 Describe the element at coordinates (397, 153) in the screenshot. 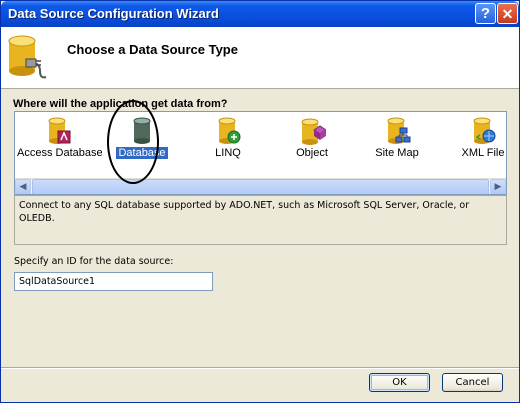

I see `type-label-site-map: Site Map` at that location.